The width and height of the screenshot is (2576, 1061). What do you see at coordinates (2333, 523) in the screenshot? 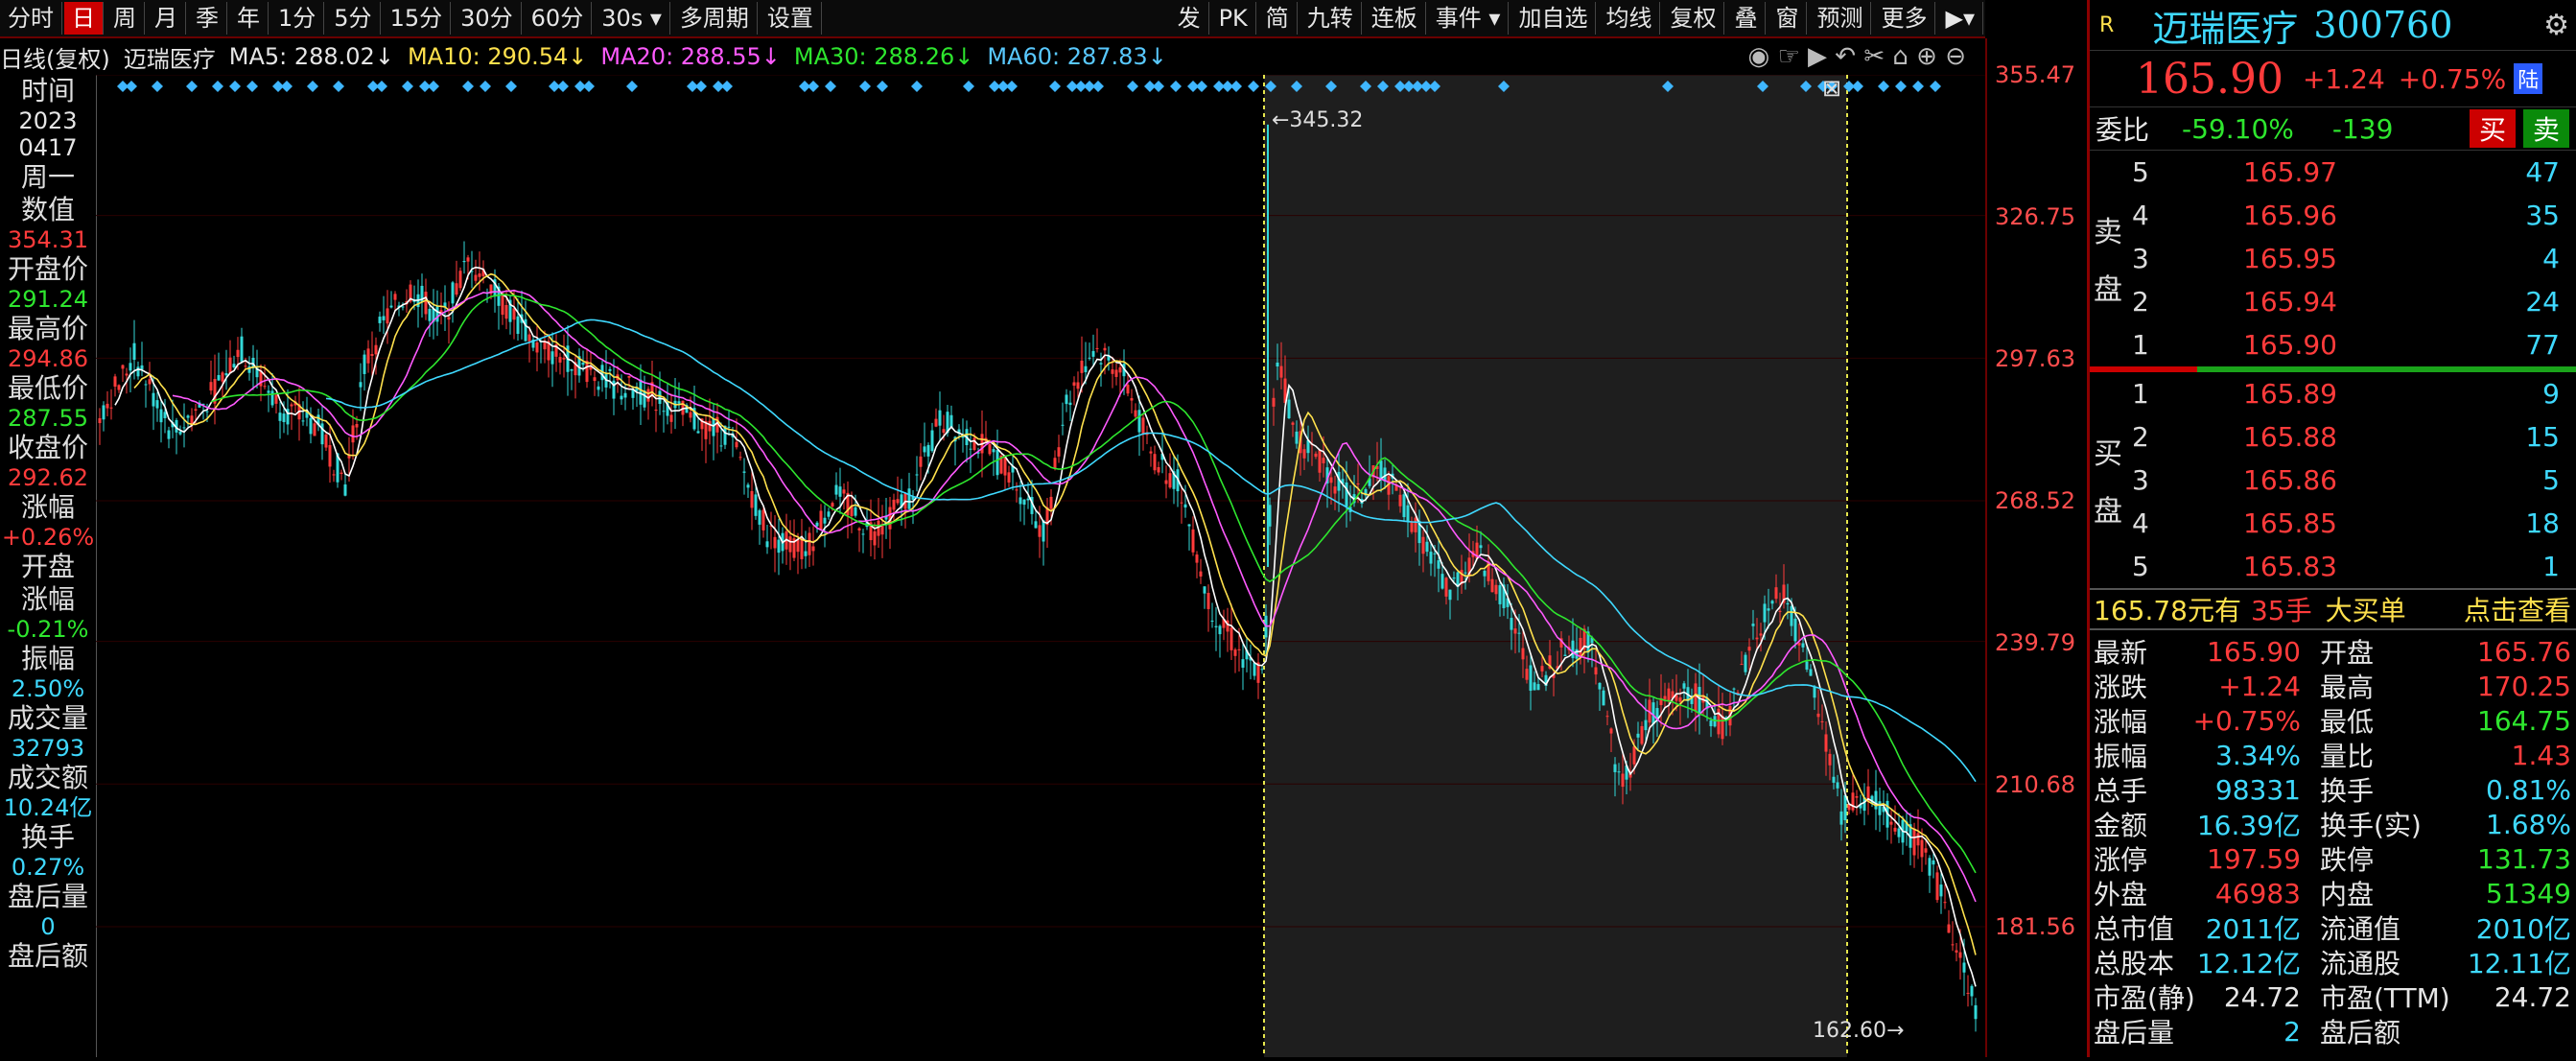
I see `book-row: 4 165.85 18` at bounding box center [2333, 523].